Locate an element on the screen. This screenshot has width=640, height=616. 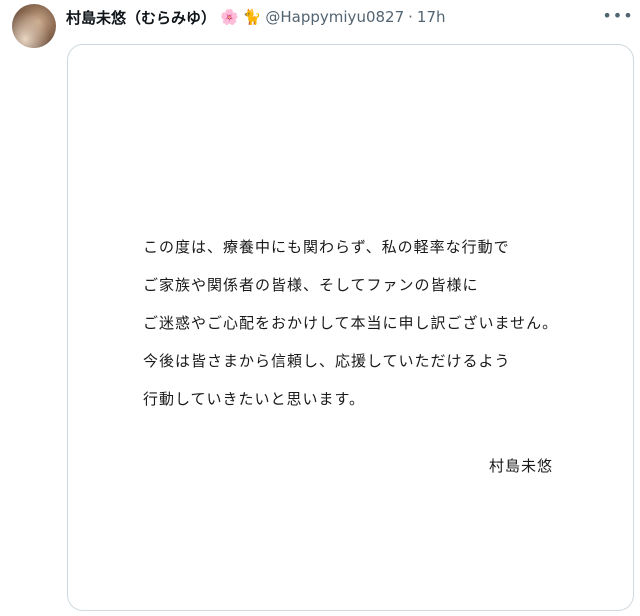
statement-line-3: ご迷惑やご心配をおかけして本当に申し訳ございません。 is located at coordinates (351, 323).